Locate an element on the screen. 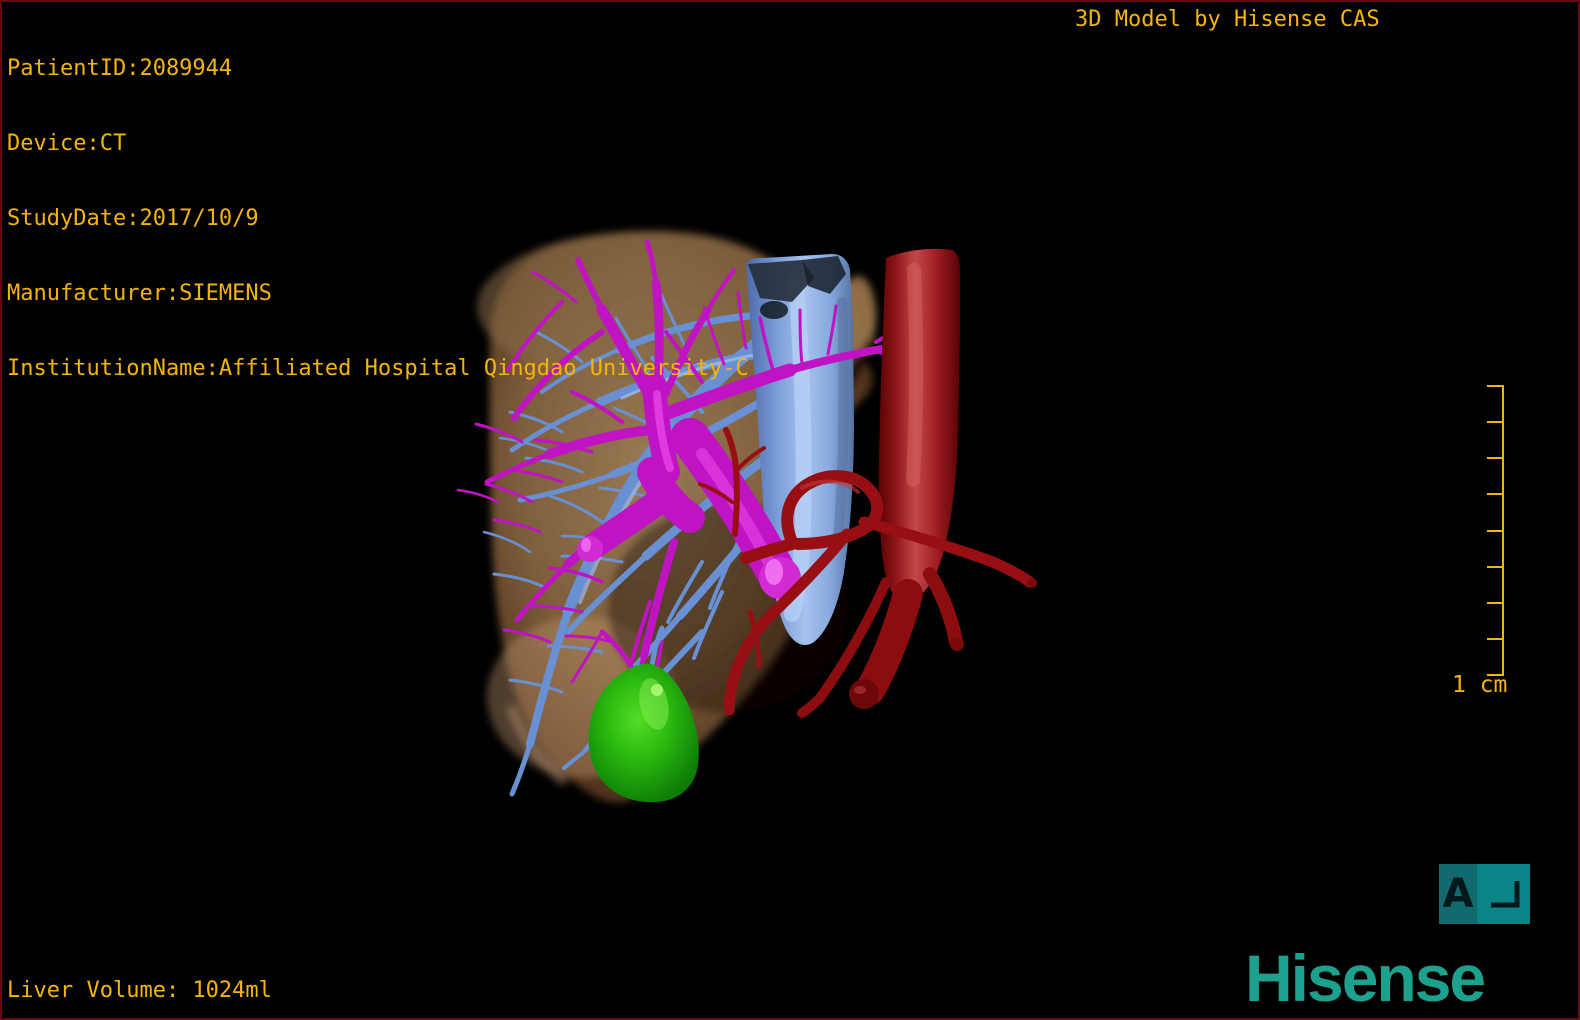  orientation-cube: A is located at coordinates (1484, 894).